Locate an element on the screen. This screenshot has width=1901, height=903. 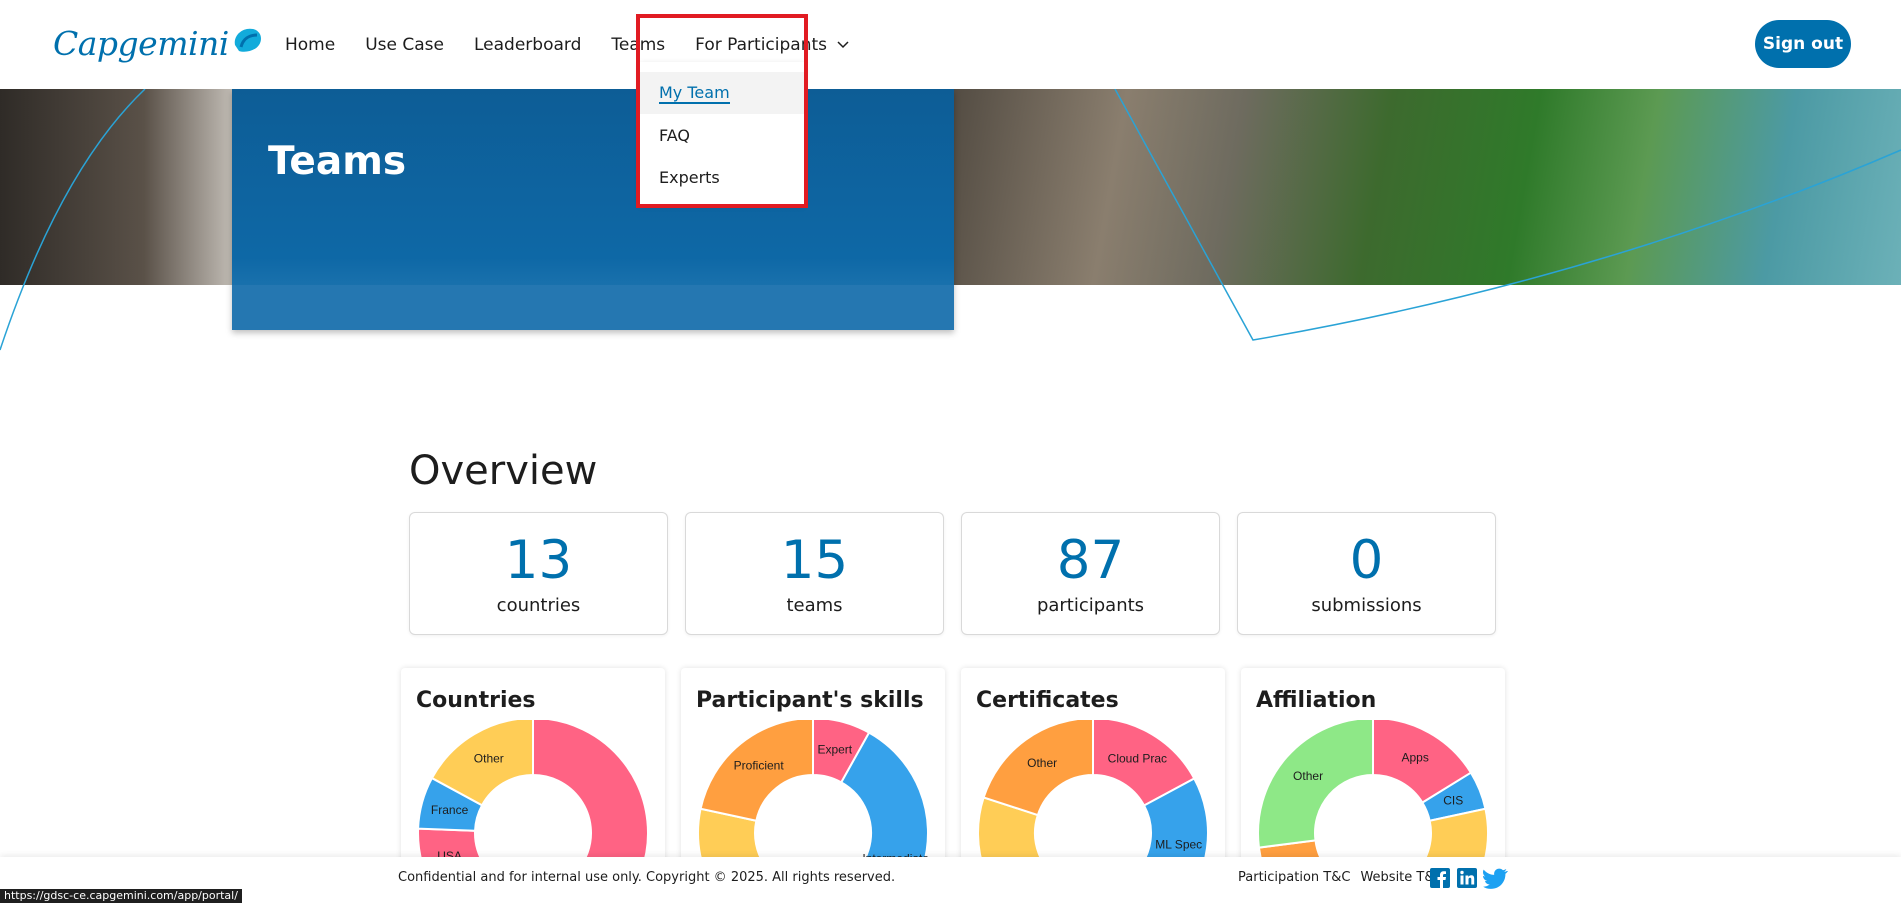
nav-for-participants: For Participants is located at coordinates (772, 45).